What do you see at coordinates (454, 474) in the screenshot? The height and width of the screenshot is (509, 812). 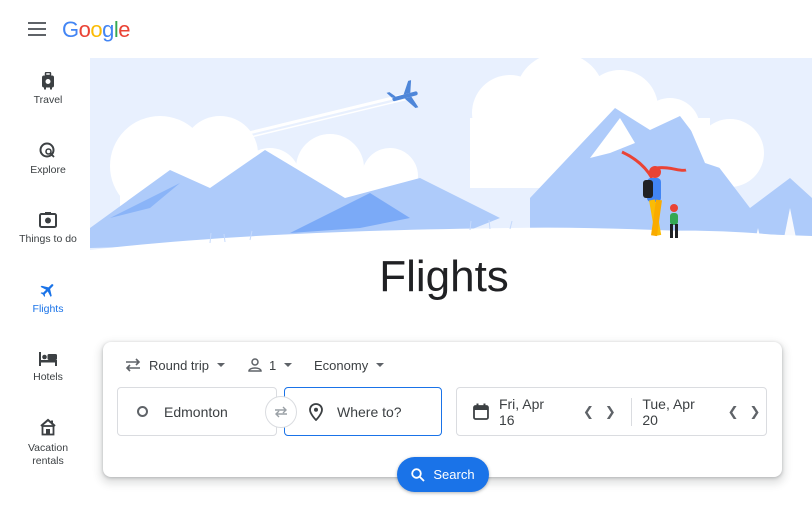 I see `search-button-label: Search` at bounding box center [454, 474].